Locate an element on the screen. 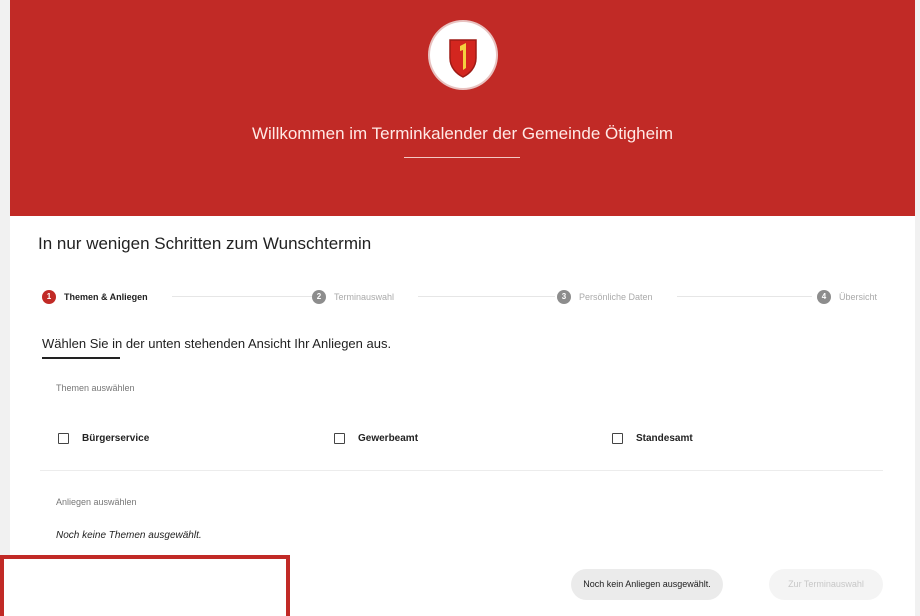  step-uebersicht: 4 Übersicht is located at coordinates (847, 297).